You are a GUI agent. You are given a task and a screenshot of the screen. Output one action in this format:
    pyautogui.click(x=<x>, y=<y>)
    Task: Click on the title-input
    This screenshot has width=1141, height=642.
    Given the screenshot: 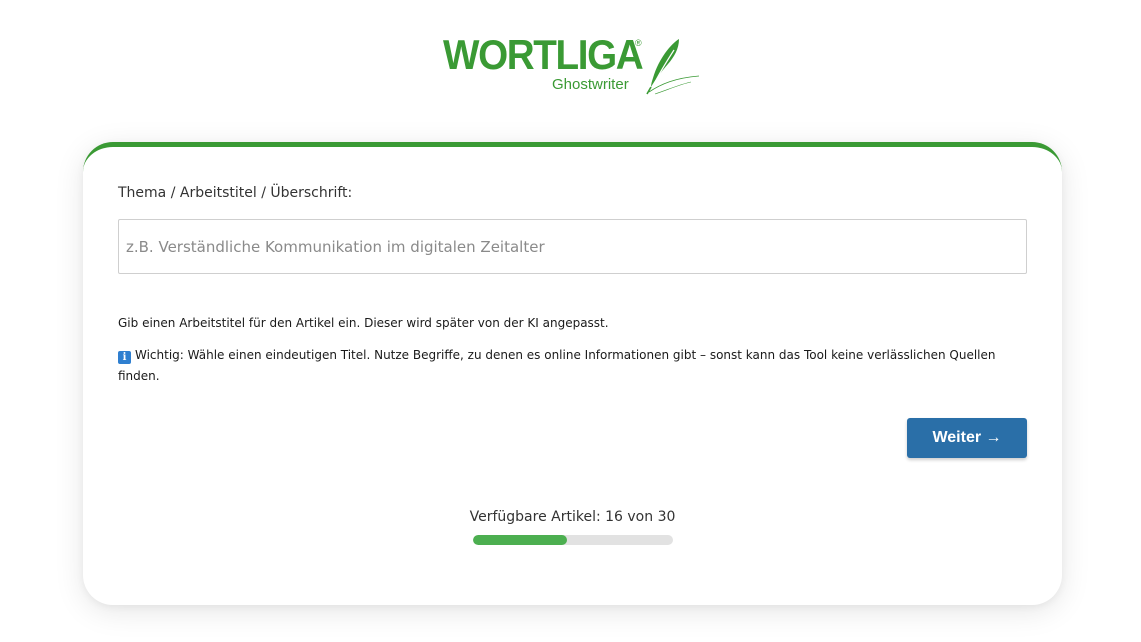 What is the action you would take?
    pyautogui.click(x=572, y=246)
    